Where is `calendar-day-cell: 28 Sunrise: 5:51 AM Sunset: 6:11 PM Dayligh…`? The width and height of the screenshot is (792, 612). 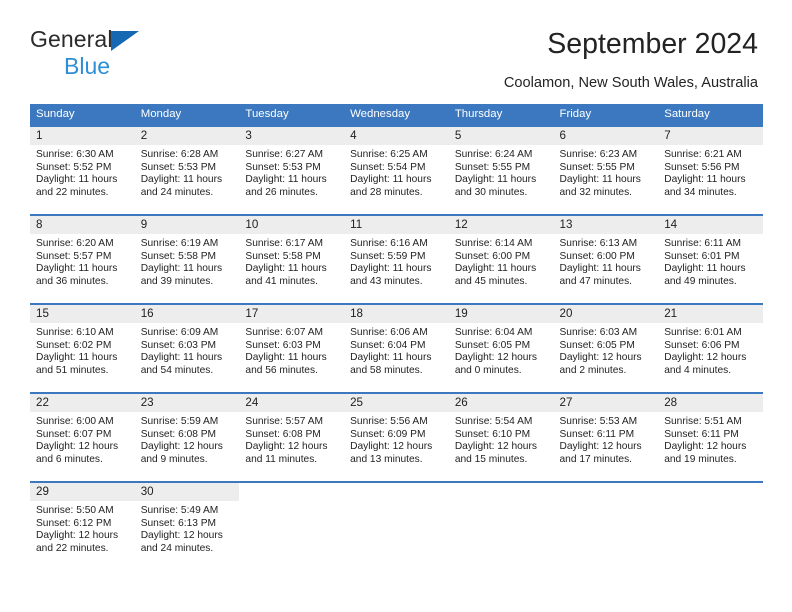
calendar-day-cell: 28 Sunrise: 5:51 AM Sunset: 6:11 PM Dayligh… is located at coordinates (710, 437).